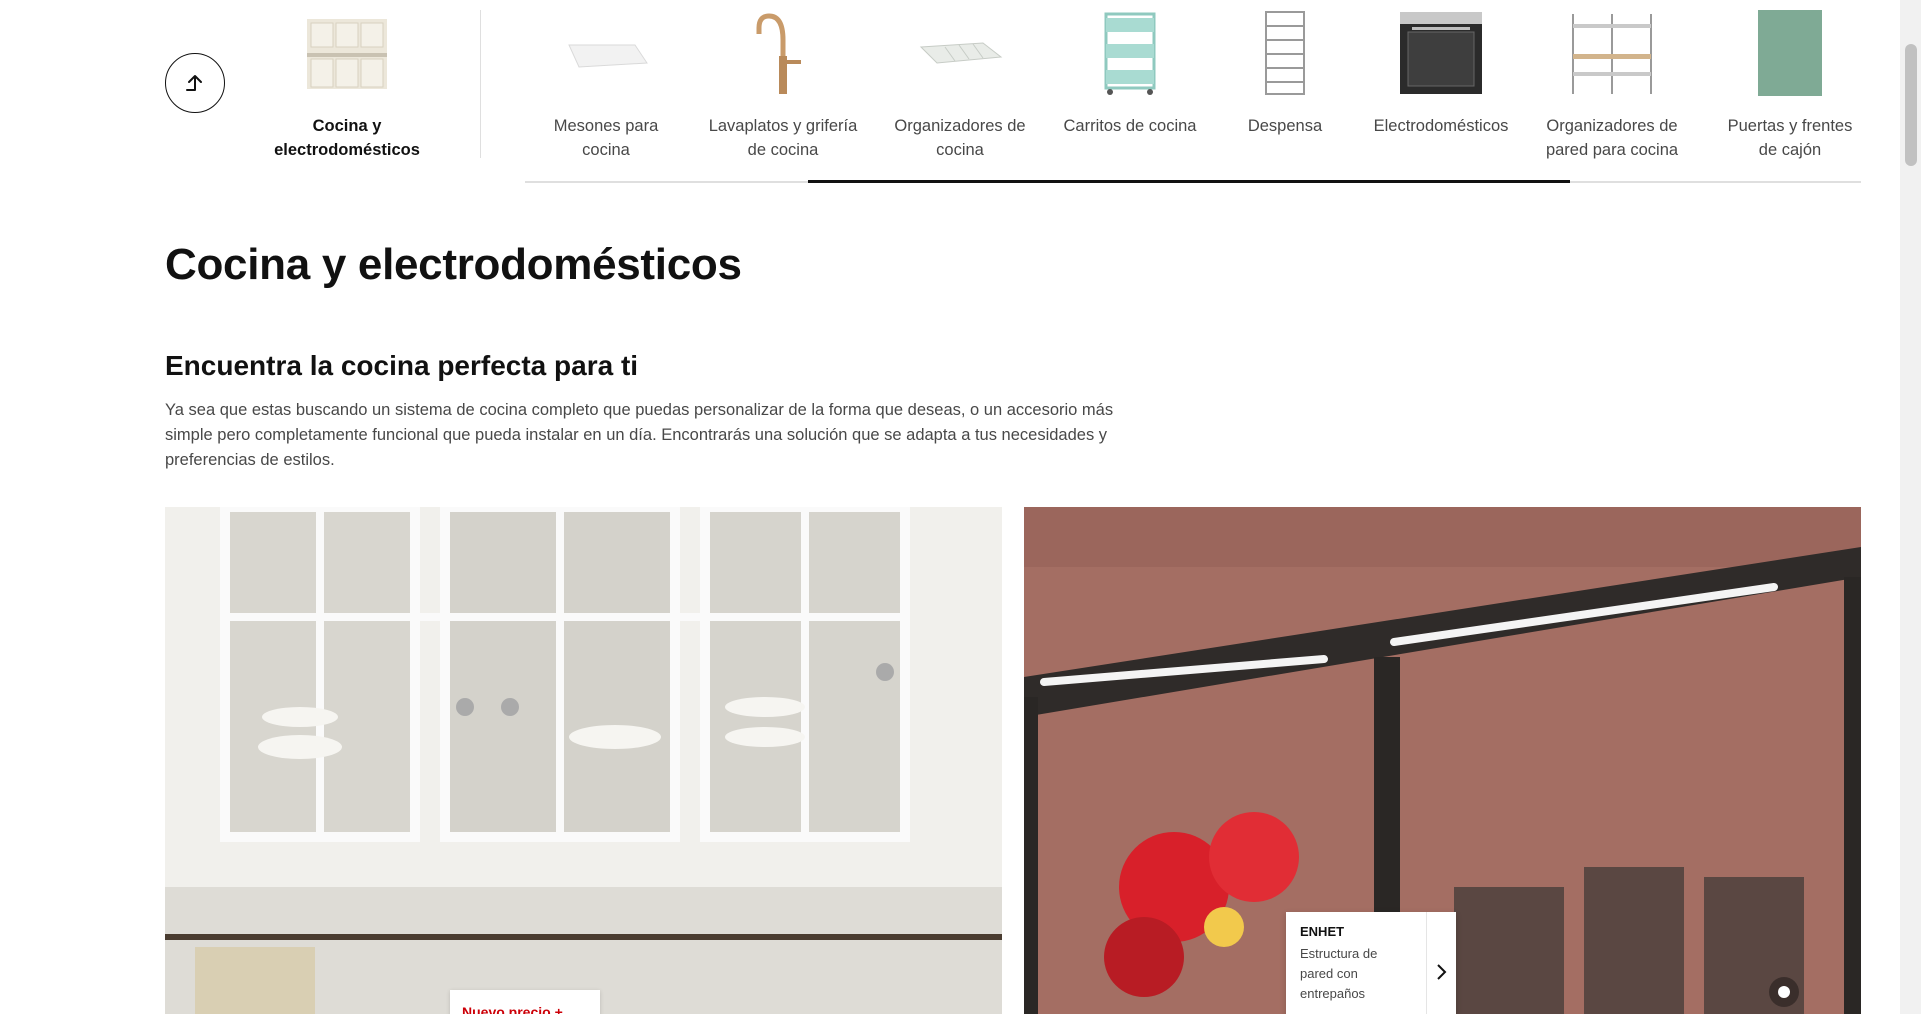 The image size is (1921, 1014). I want to click on kitchen-cart-image, so click(1130, 53).